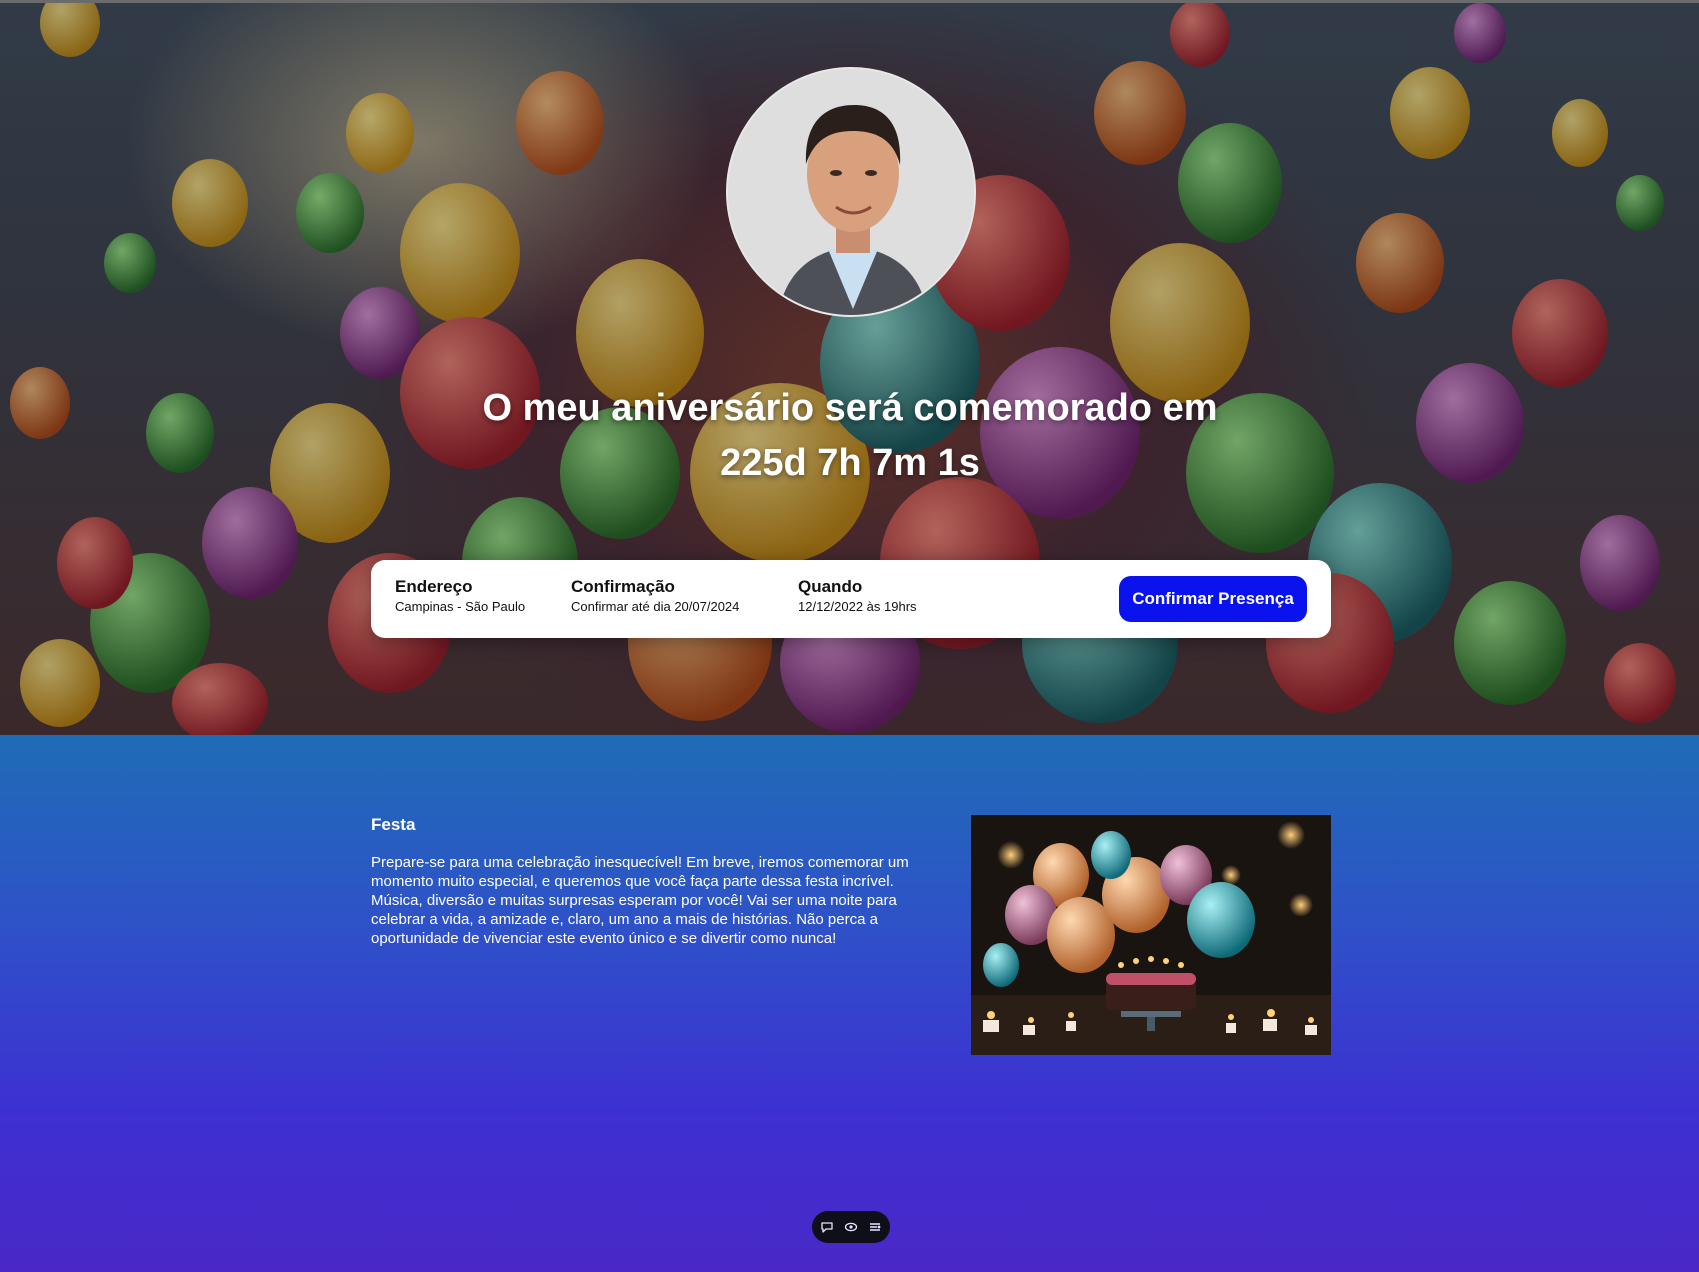 This screenshot has width=1699, height=1272. I want to click on avatar-photo, so click(851, 192).